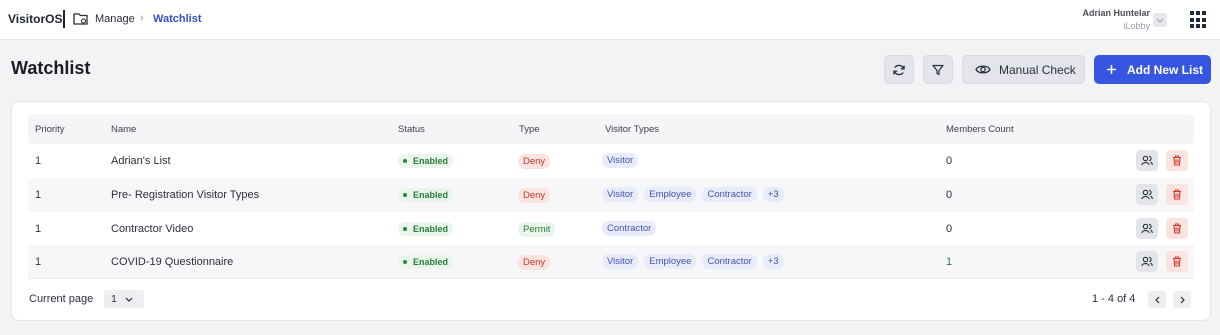 The height and width of the screenshot is (335, 1220). I want to click on row-name: Contractor Video, so click(152, 229).